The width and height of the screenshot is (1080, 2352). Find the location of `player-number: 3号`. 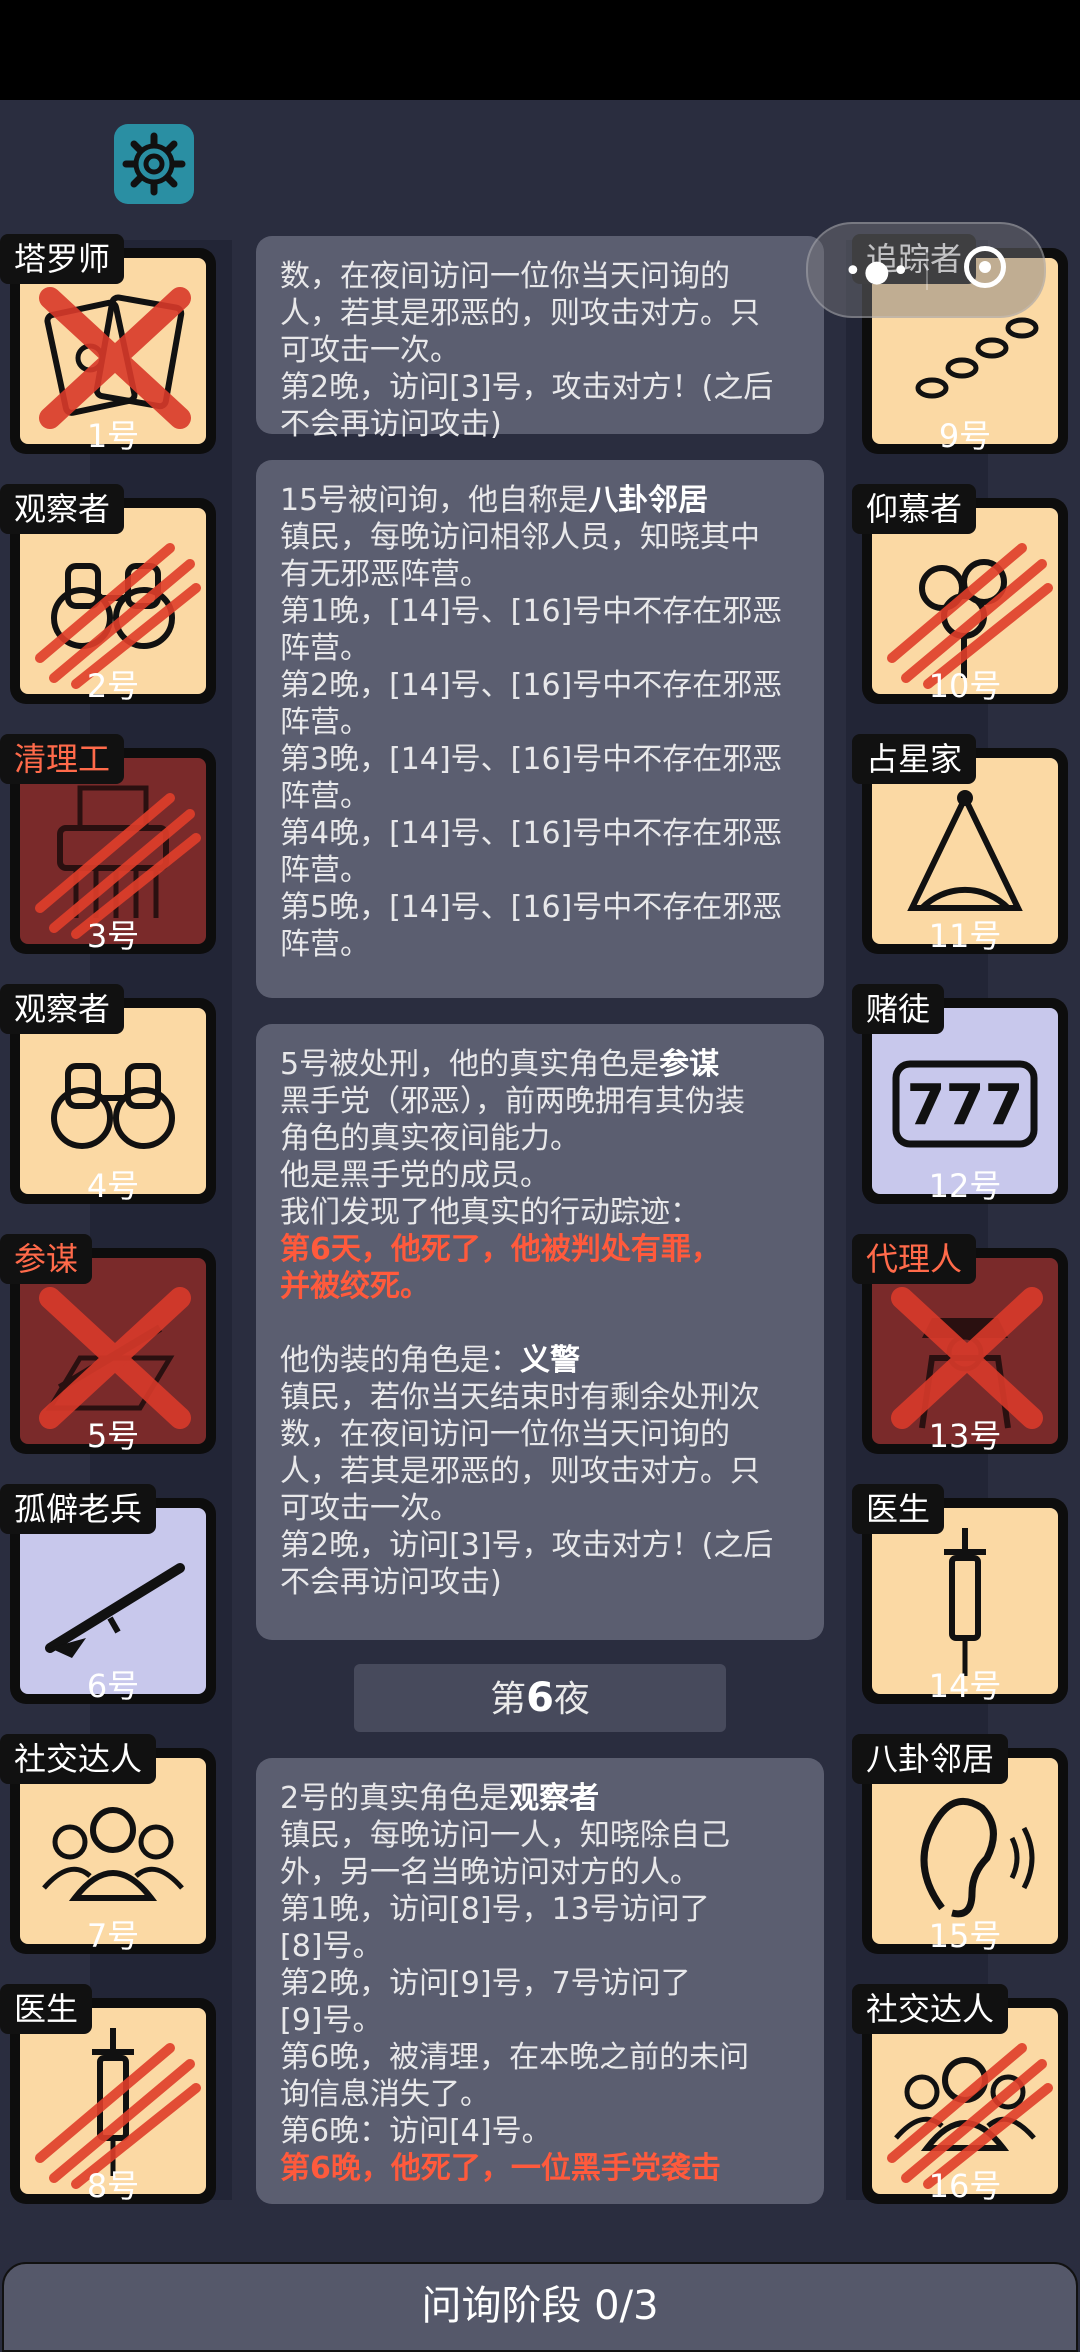

player-number: 3号 is located at coordinates (113, 936).